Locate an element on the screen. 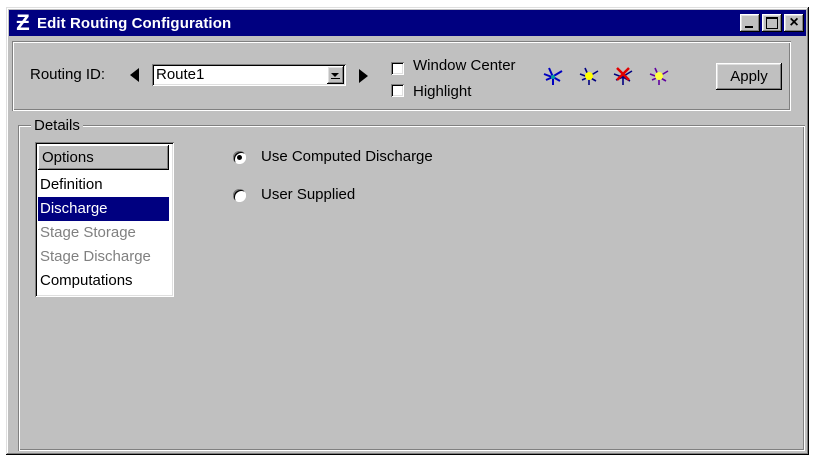  window-title: Edit Routing Configuration is located at coordinates (134, 23).